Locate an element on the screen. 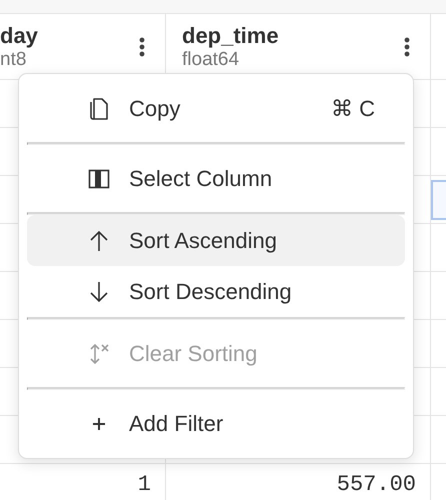  table-cell: 1 is located at coordinates (83, 482).